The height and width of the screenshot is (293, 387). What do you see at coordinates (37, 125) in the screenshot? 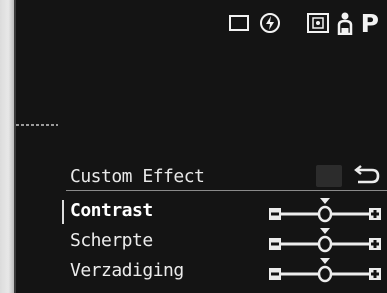
I see `dashed-line` at bounding box center [37, 125].